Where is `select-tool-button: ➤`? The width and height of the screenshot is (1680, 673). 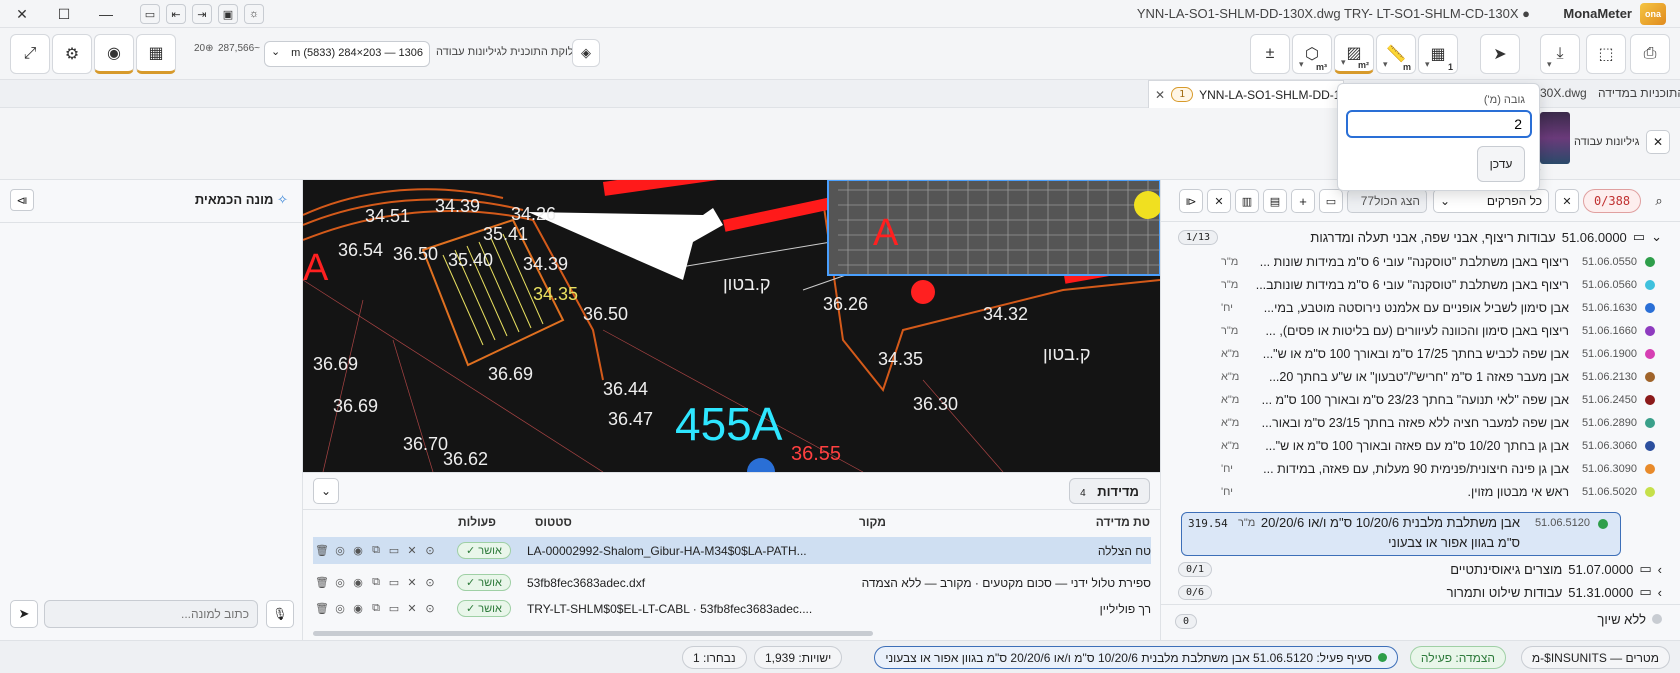 select-tool-button: ➤ is located at coordinates (1500, 54).